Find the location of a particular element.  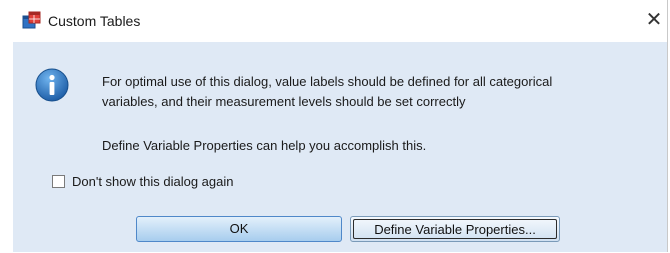

dont-show-again-label: Don't show this dialog again is located at coordinates (152, 182).